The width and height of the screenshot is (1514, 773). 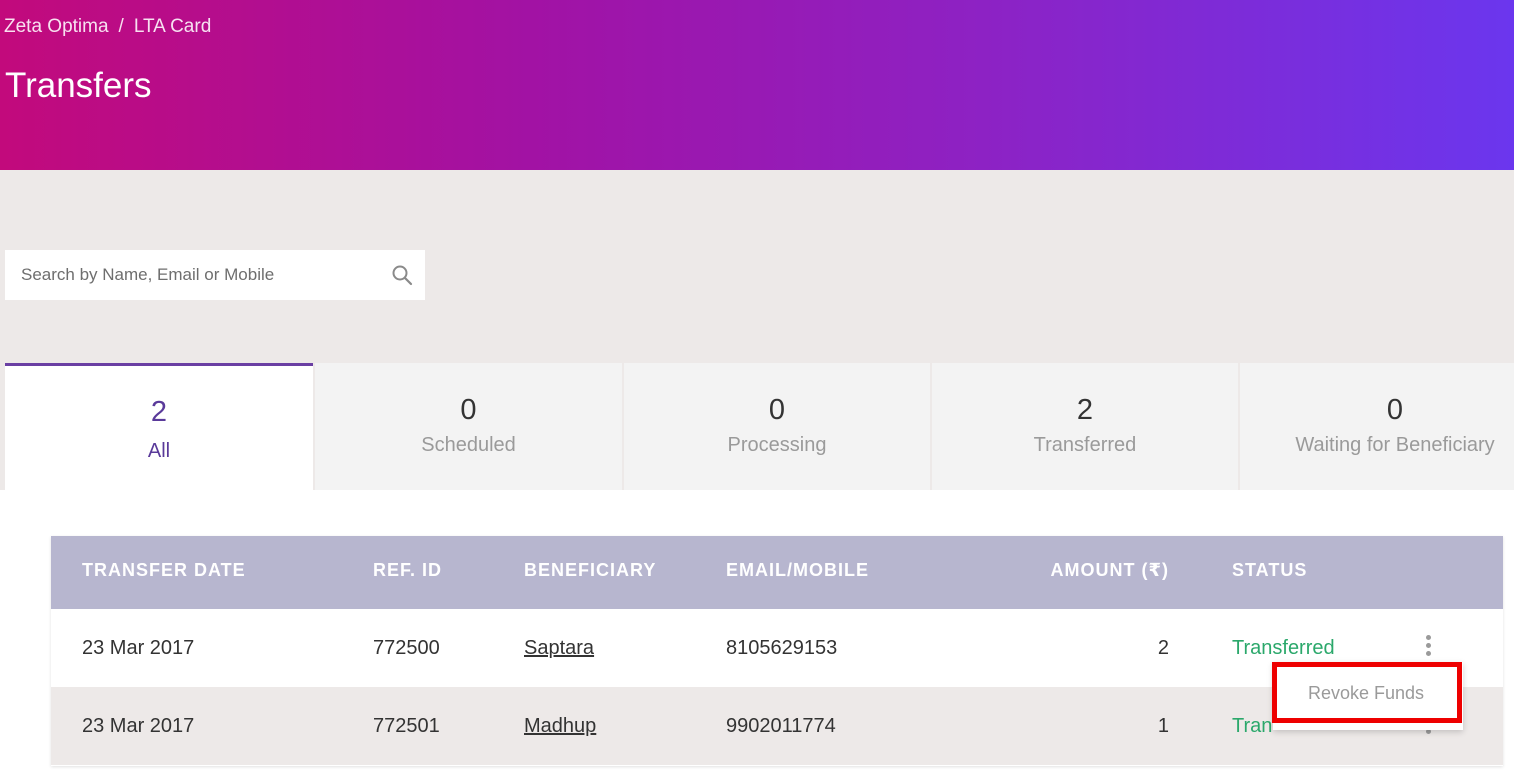 I want to click on amount-cell: 1, so click(x=1163, y=726).